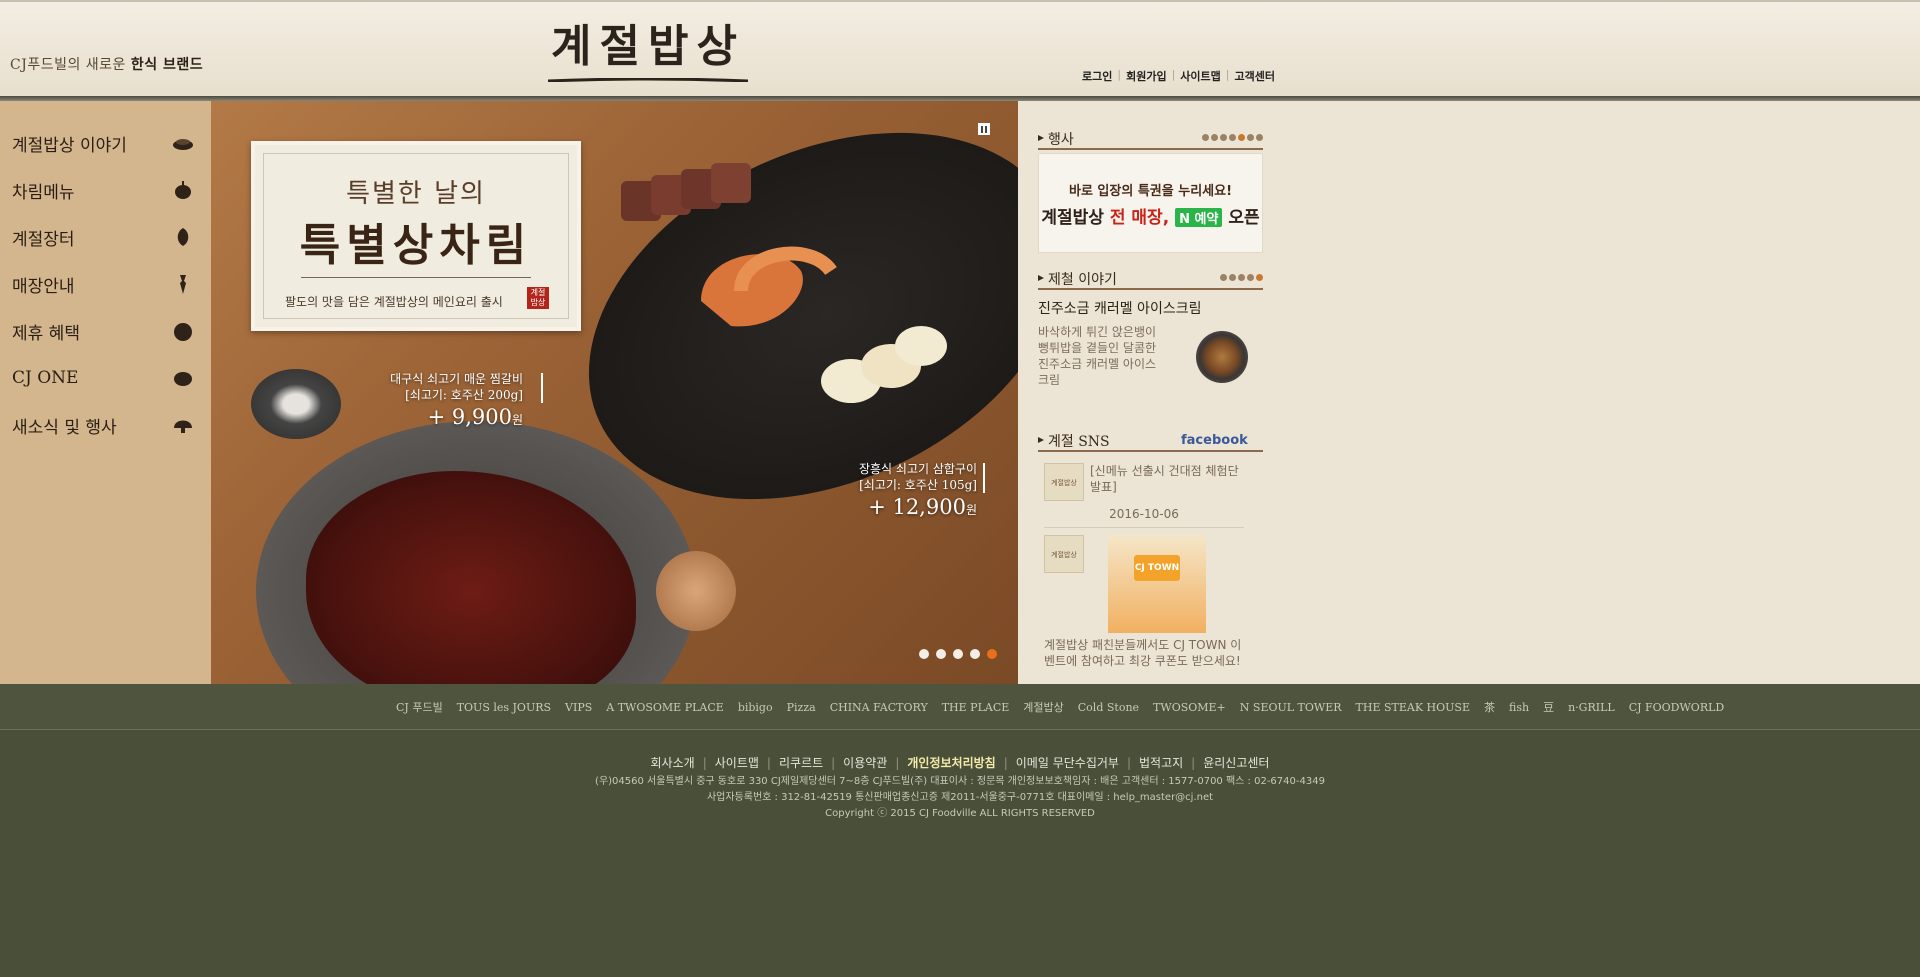 The image size is (1920, 977). What do you see at coordinates (105, 331) in the screenshot?
I see `nav-item-benefits: 제휴 혜택` at bounding box center [105, 331].